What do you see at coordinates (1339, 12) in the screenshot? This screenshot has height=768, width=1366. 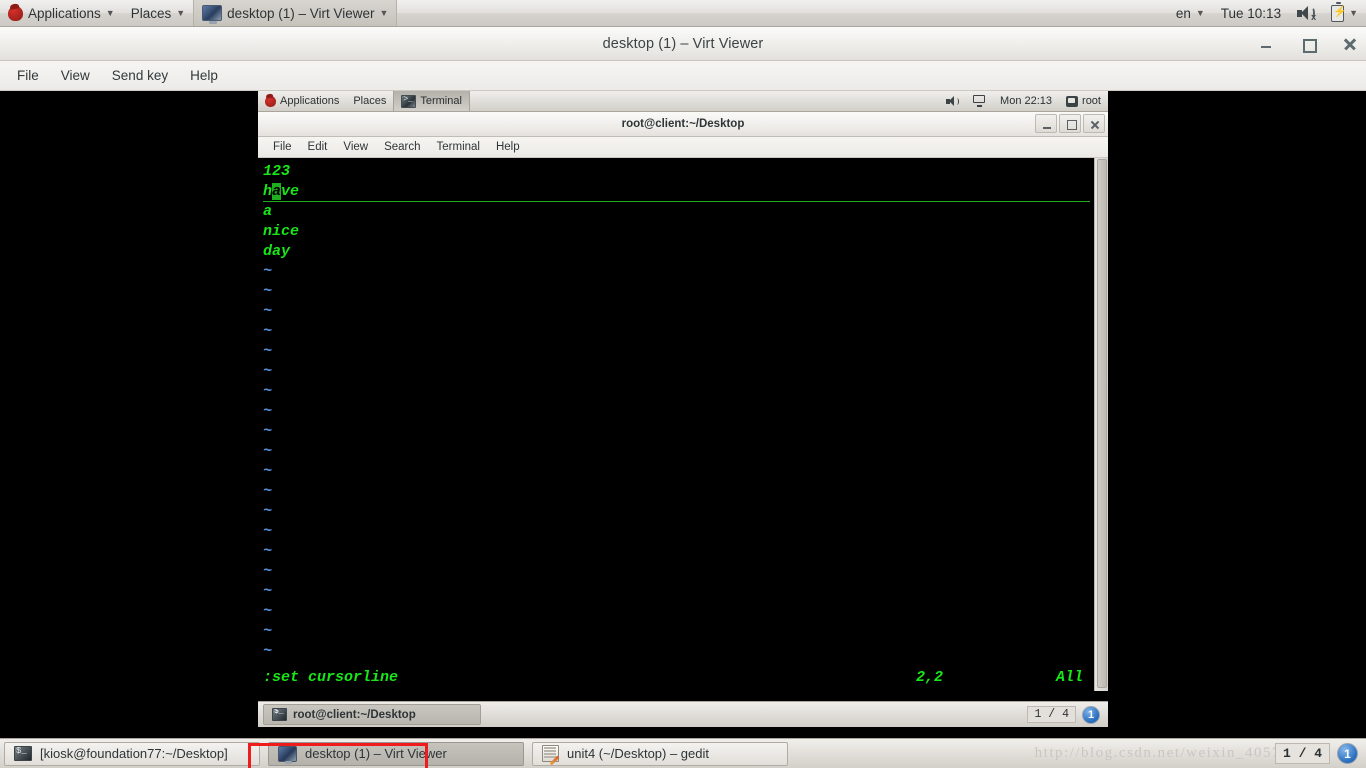 I see `battery-icon` at bounding box center [1339, 12].